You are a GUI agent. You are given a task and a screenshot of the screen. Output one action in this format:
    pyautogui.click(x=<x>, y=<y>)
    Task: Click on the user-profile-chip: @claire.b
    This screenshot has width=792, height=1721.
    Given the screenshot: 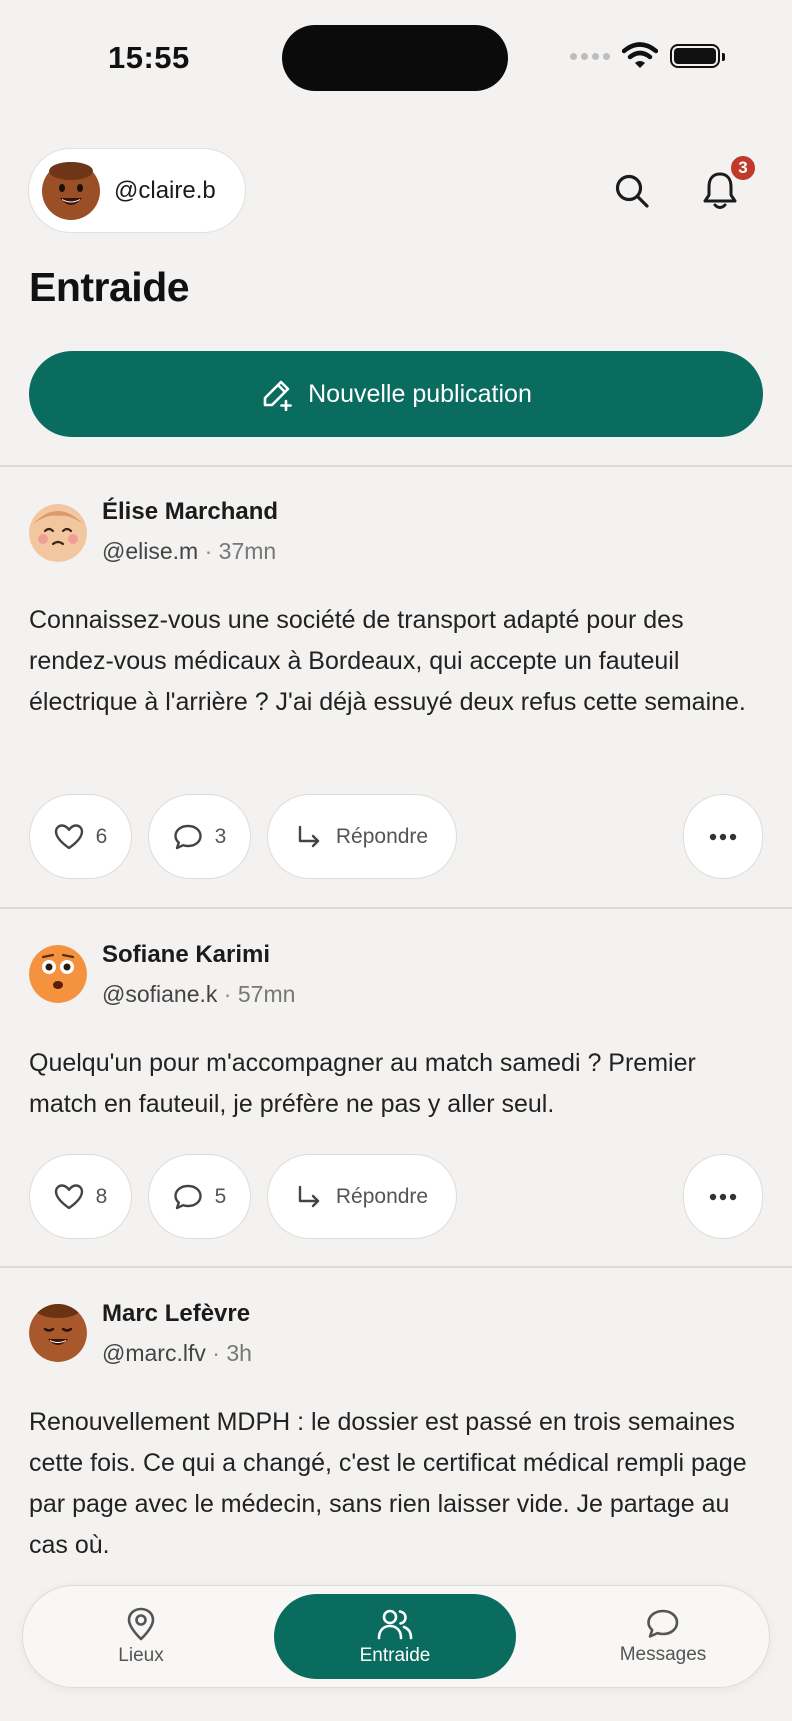 What is the action you would take?
    pyautogui.click(x=137, y=190)
    